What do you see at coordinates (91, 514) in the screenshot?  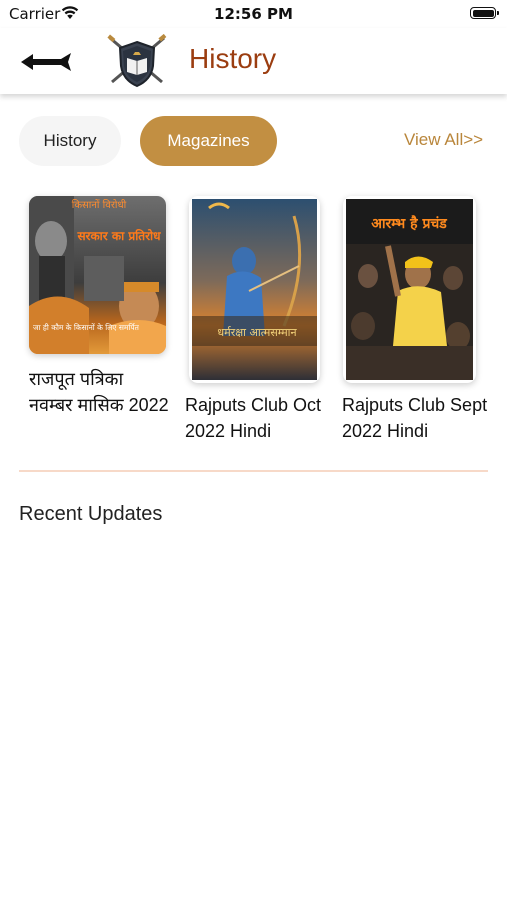 I see `recent-updates-heading: Recent Updates` at bounding box center [91, 514].